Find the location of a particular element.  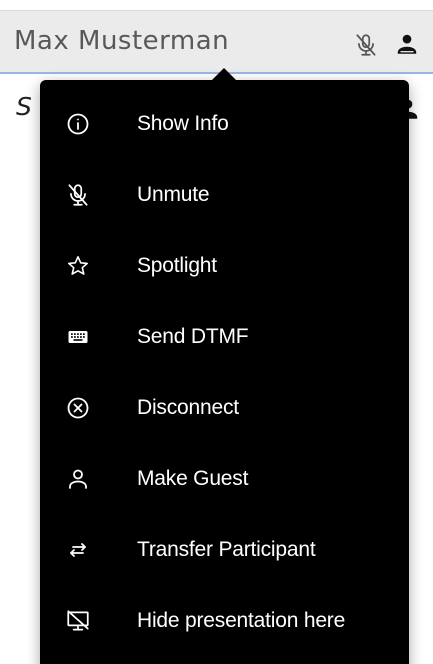

menu-item-label: Transfer Participant is located at coordinates (226, 549).